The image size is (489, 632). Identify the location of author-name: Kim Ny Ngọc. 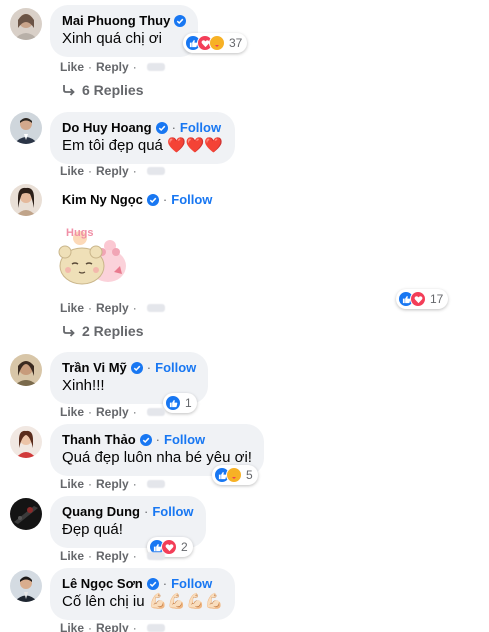
(102, 199).